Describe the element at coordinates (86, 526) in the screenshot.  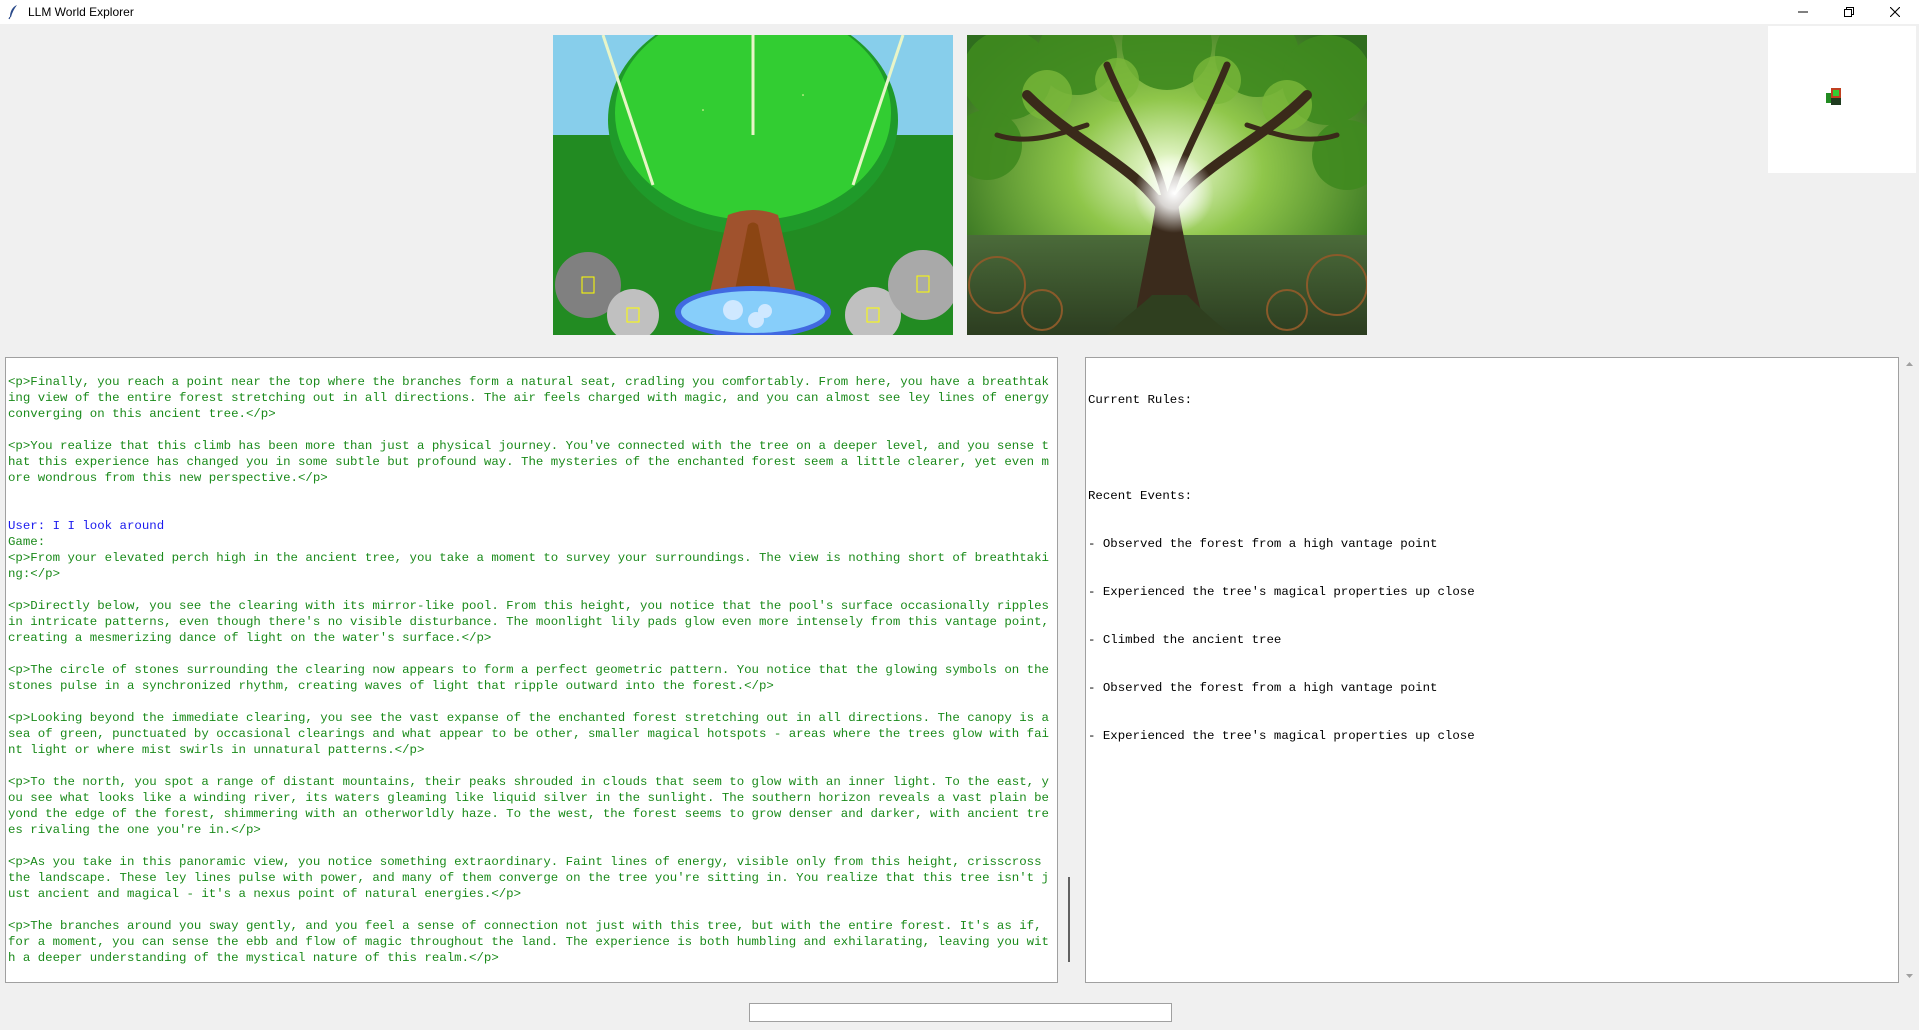
I see `user-command-line: User: I I look around` at that location.